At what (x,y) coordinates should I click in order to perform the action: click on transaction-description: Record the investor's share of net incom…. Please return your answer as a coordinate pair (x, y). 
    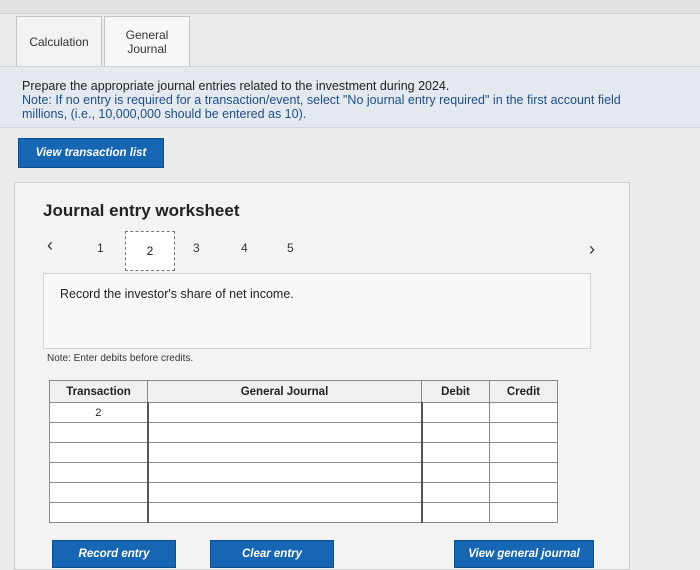
    Looking at the image, I should click on (177, 294).